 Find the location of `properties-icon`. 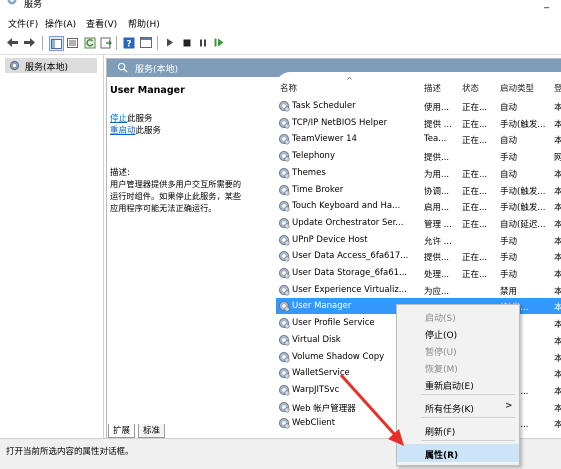

properties-icon is located at coordinates (145, 42).